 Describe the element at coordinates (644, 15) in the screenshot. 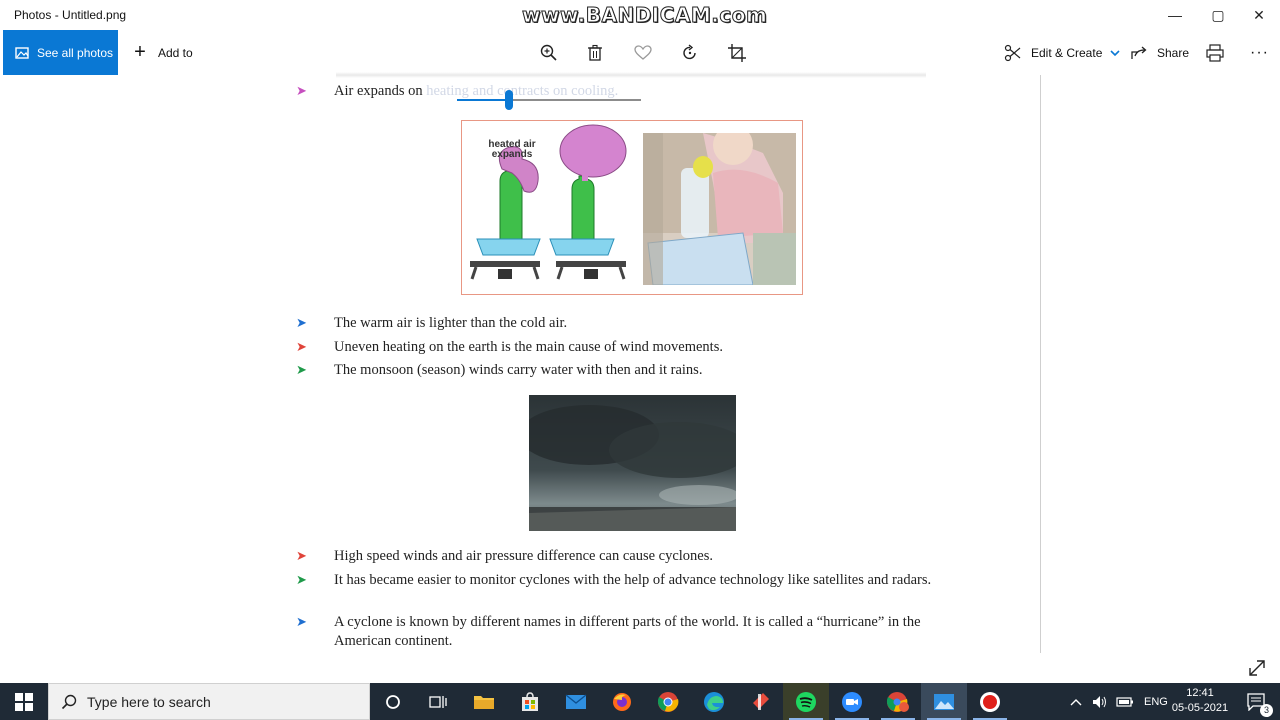

I see `bandicam-watermark: www.BANDICAM.com` at that location.